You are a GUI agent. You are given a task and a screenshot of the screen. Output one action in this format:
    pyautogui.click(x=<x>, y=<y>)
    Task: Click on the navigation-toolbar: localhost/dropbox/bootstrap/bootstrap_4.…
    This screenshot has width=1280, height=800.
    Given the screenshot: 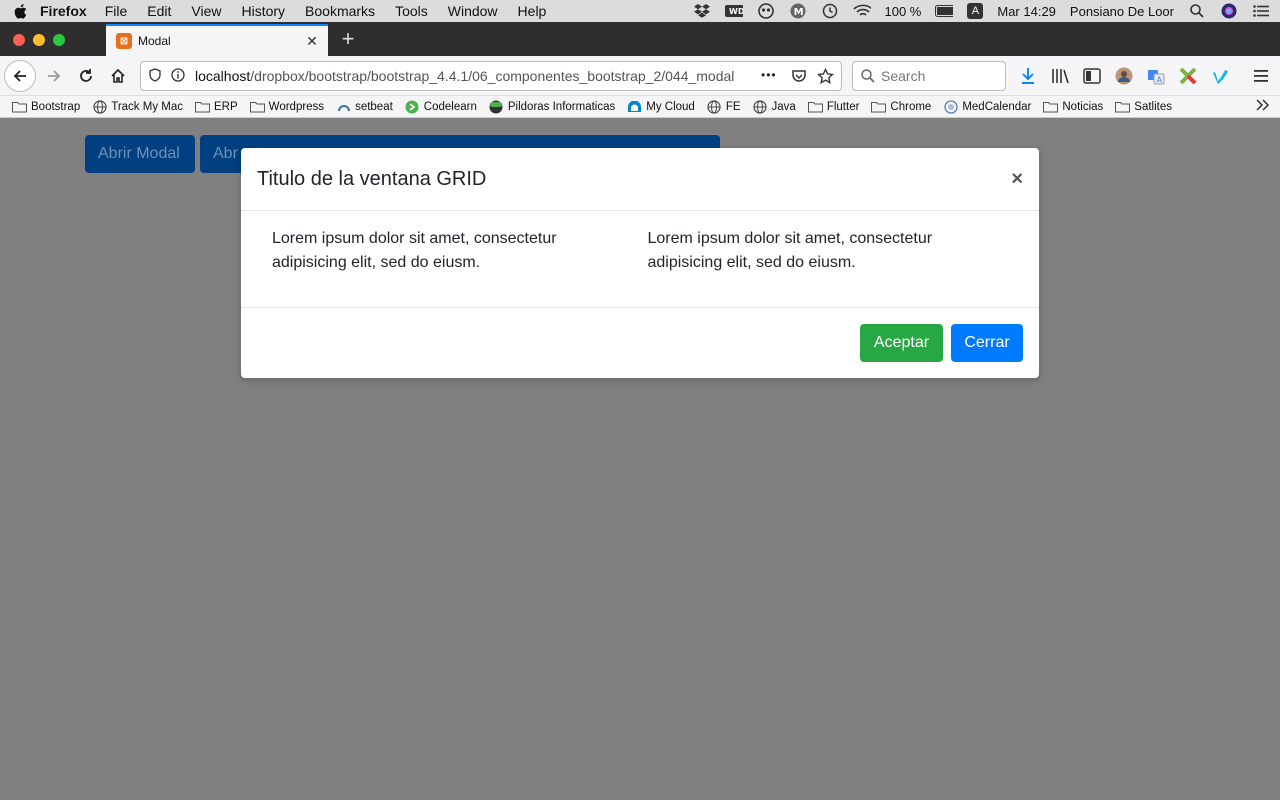 What is the action you would take?
    pyautogui.click(x=640, y=76)
    